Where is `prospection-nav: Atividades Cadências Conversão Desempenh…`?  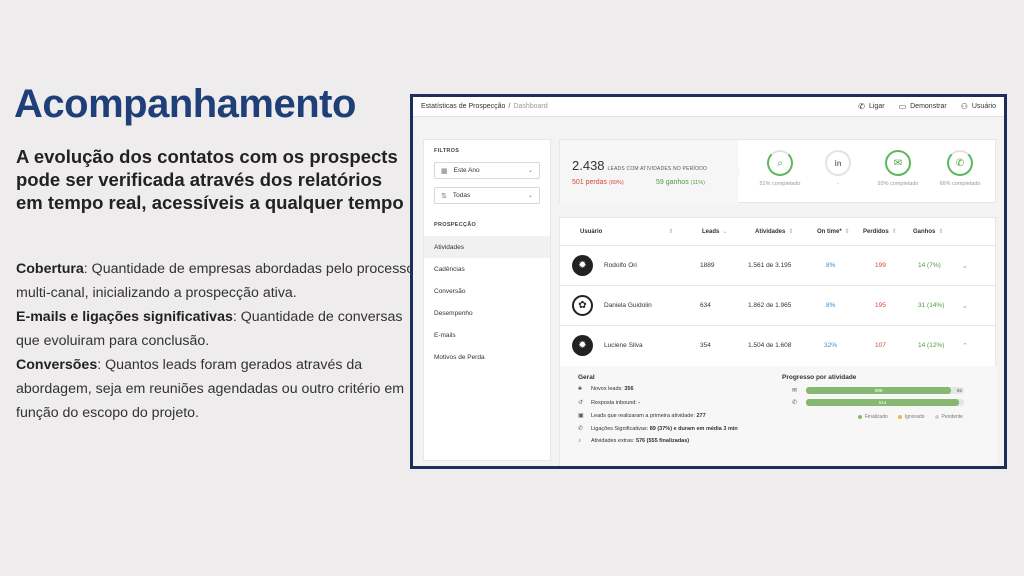
prospection-nav: Atividades Cadências Conversão Desempenh… is located at coordinates (487, 302).